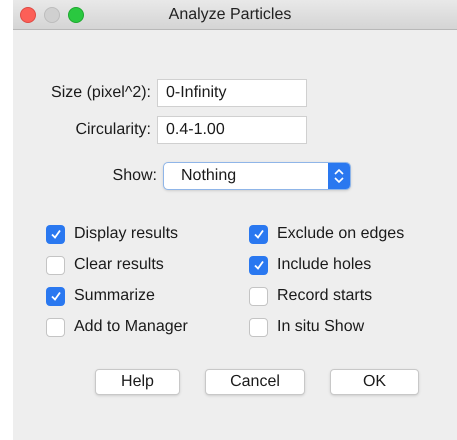 The height and width of the screenshot is (440, 457). What do you see at coordinates (113, 130) in the screenshot?
I see `field-label: Circularity:` at bounding box center [113, 130].